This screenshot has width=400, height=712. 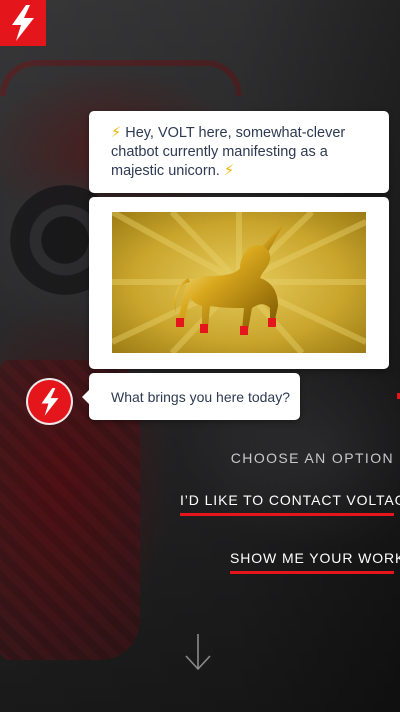 What do you see at coordinates (290, 504) in the screenshot?
I see `contact-voltage-button: I’D LIKE TO CONTACT VOLTAGE` at bounding box center [290, 504].